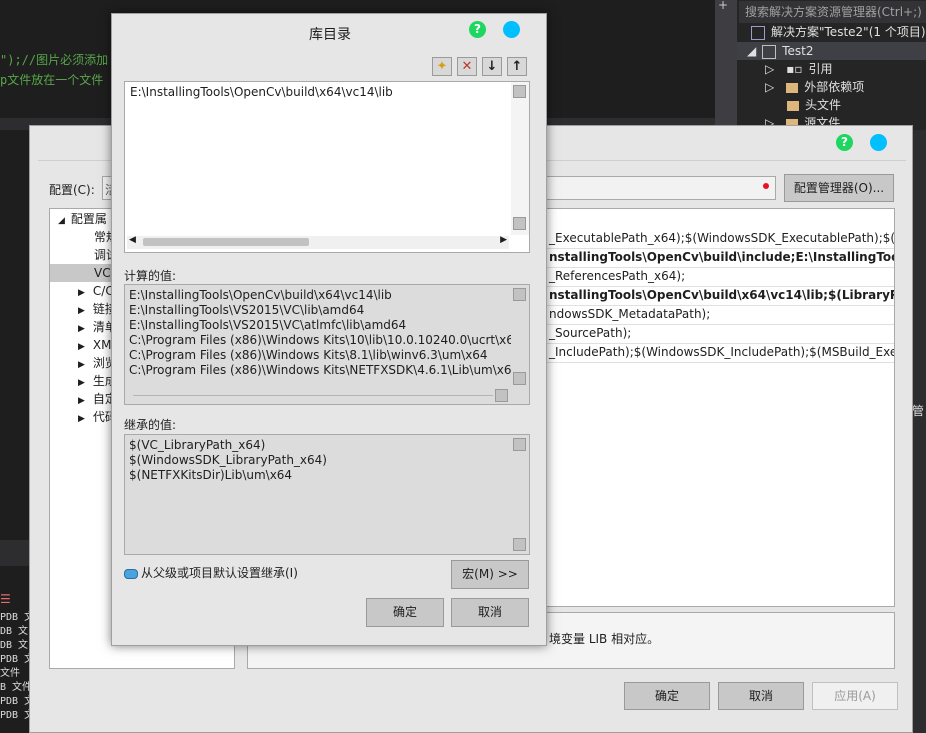 The image size is (926, 733). I want to click on scroll-up-icon: +, so click(723, 6).